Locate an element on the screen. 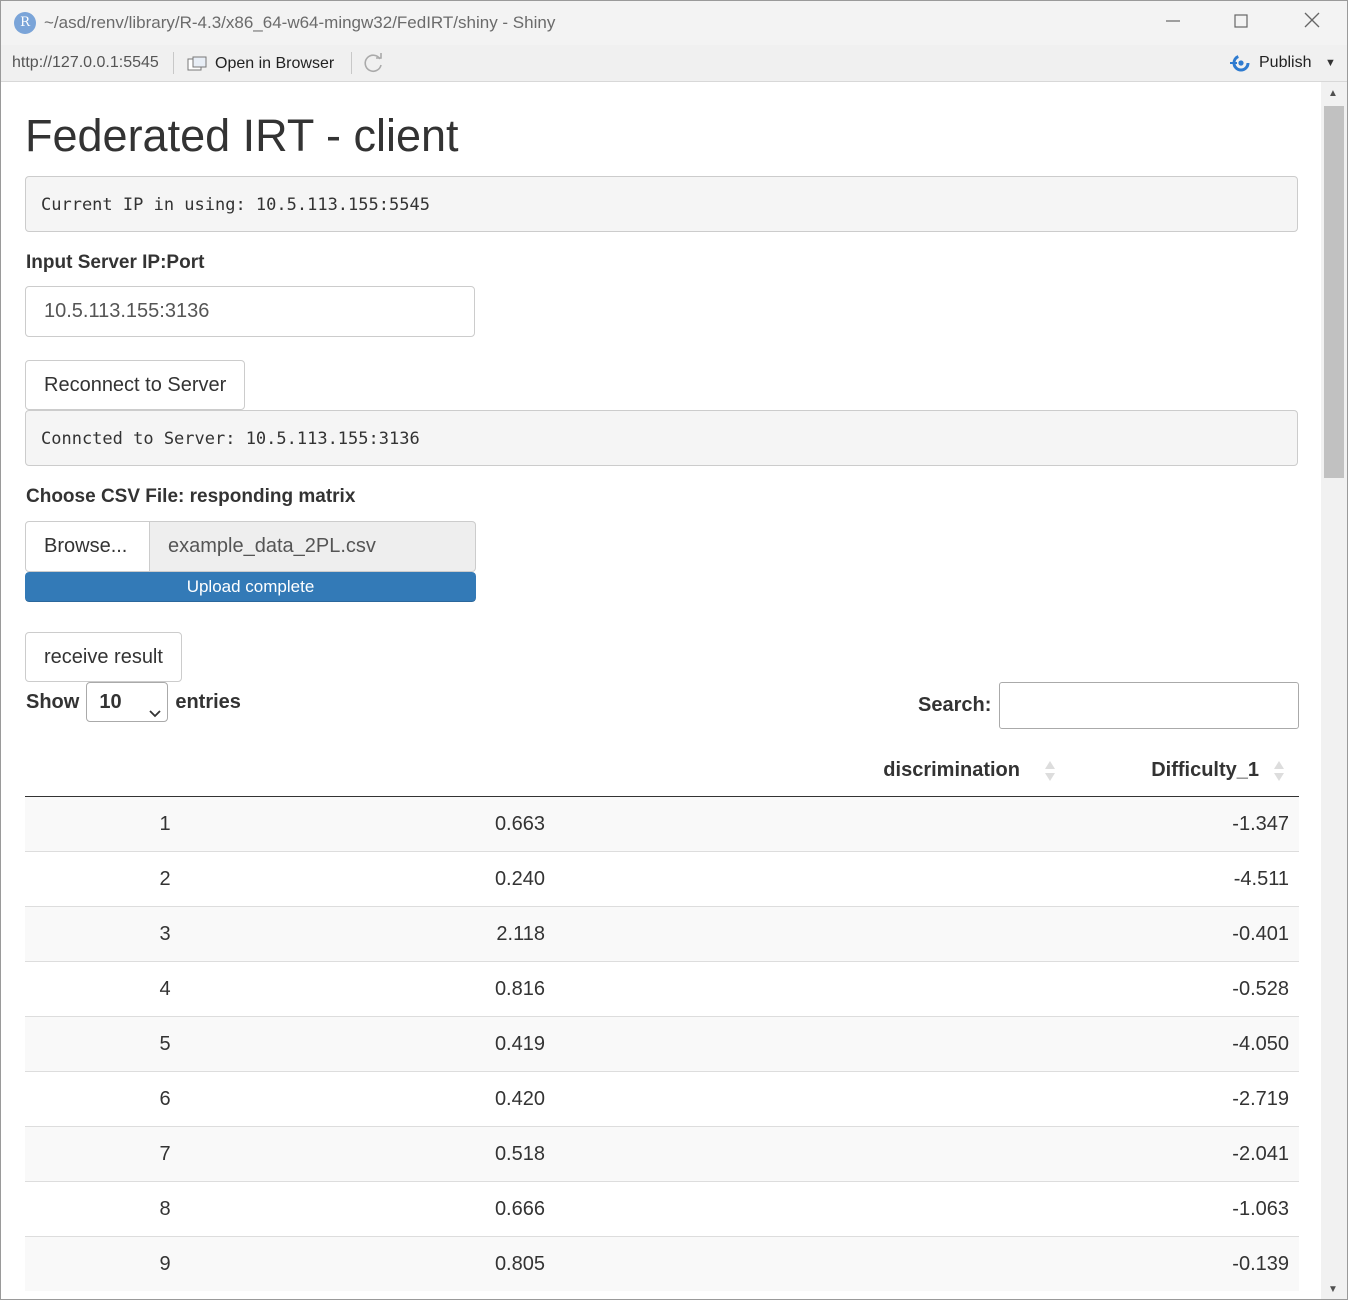 The width and height of the screenshot is (1348, 1300). table-row: 5 0.419 -4.050 is located at coordinates (662, 1044).